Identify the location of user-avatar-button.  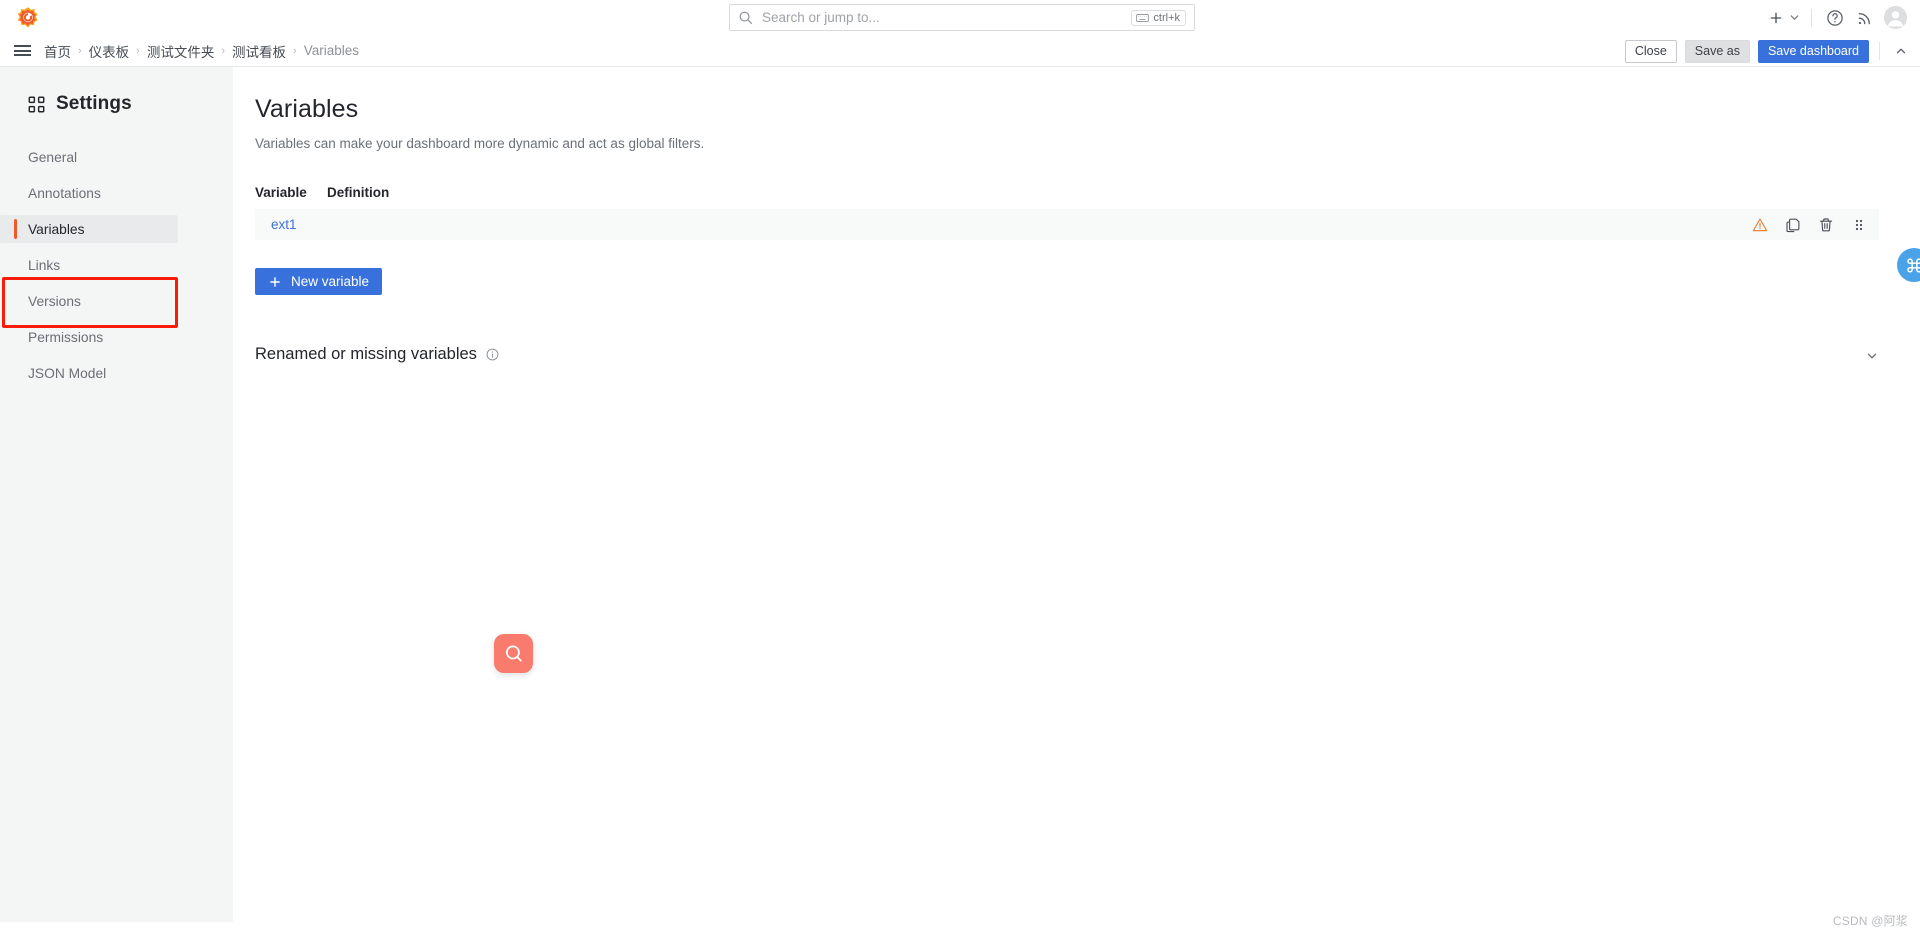
(1895, 18).